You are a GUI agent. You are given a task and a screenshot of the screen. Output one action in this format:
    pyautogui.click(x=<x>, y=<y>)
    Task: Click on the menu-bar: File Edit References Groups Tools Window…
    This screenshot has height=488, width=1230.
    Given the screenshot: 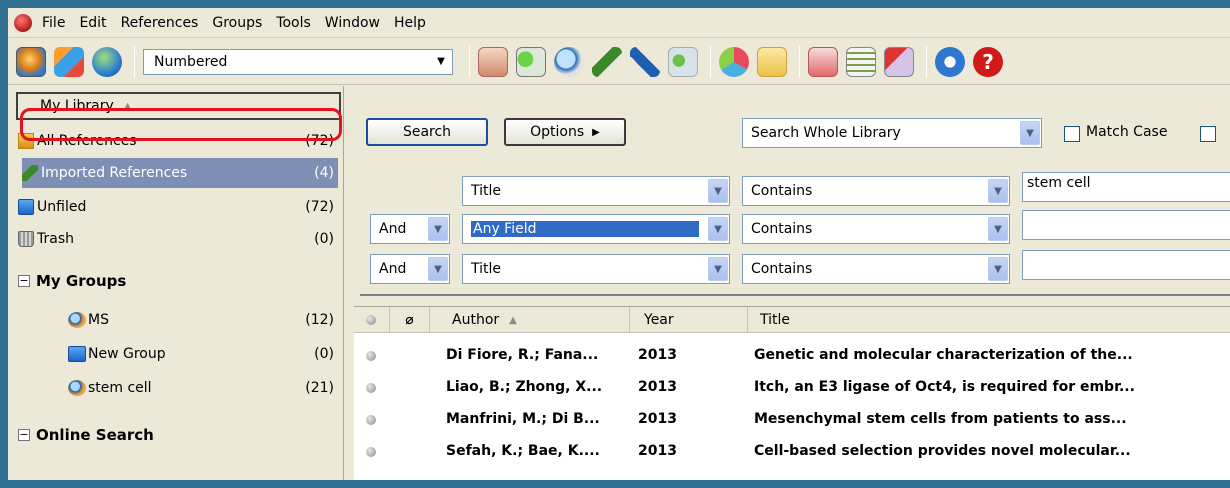 What is the action you would take?
    pyautogui.click(x=619, y=23)
    